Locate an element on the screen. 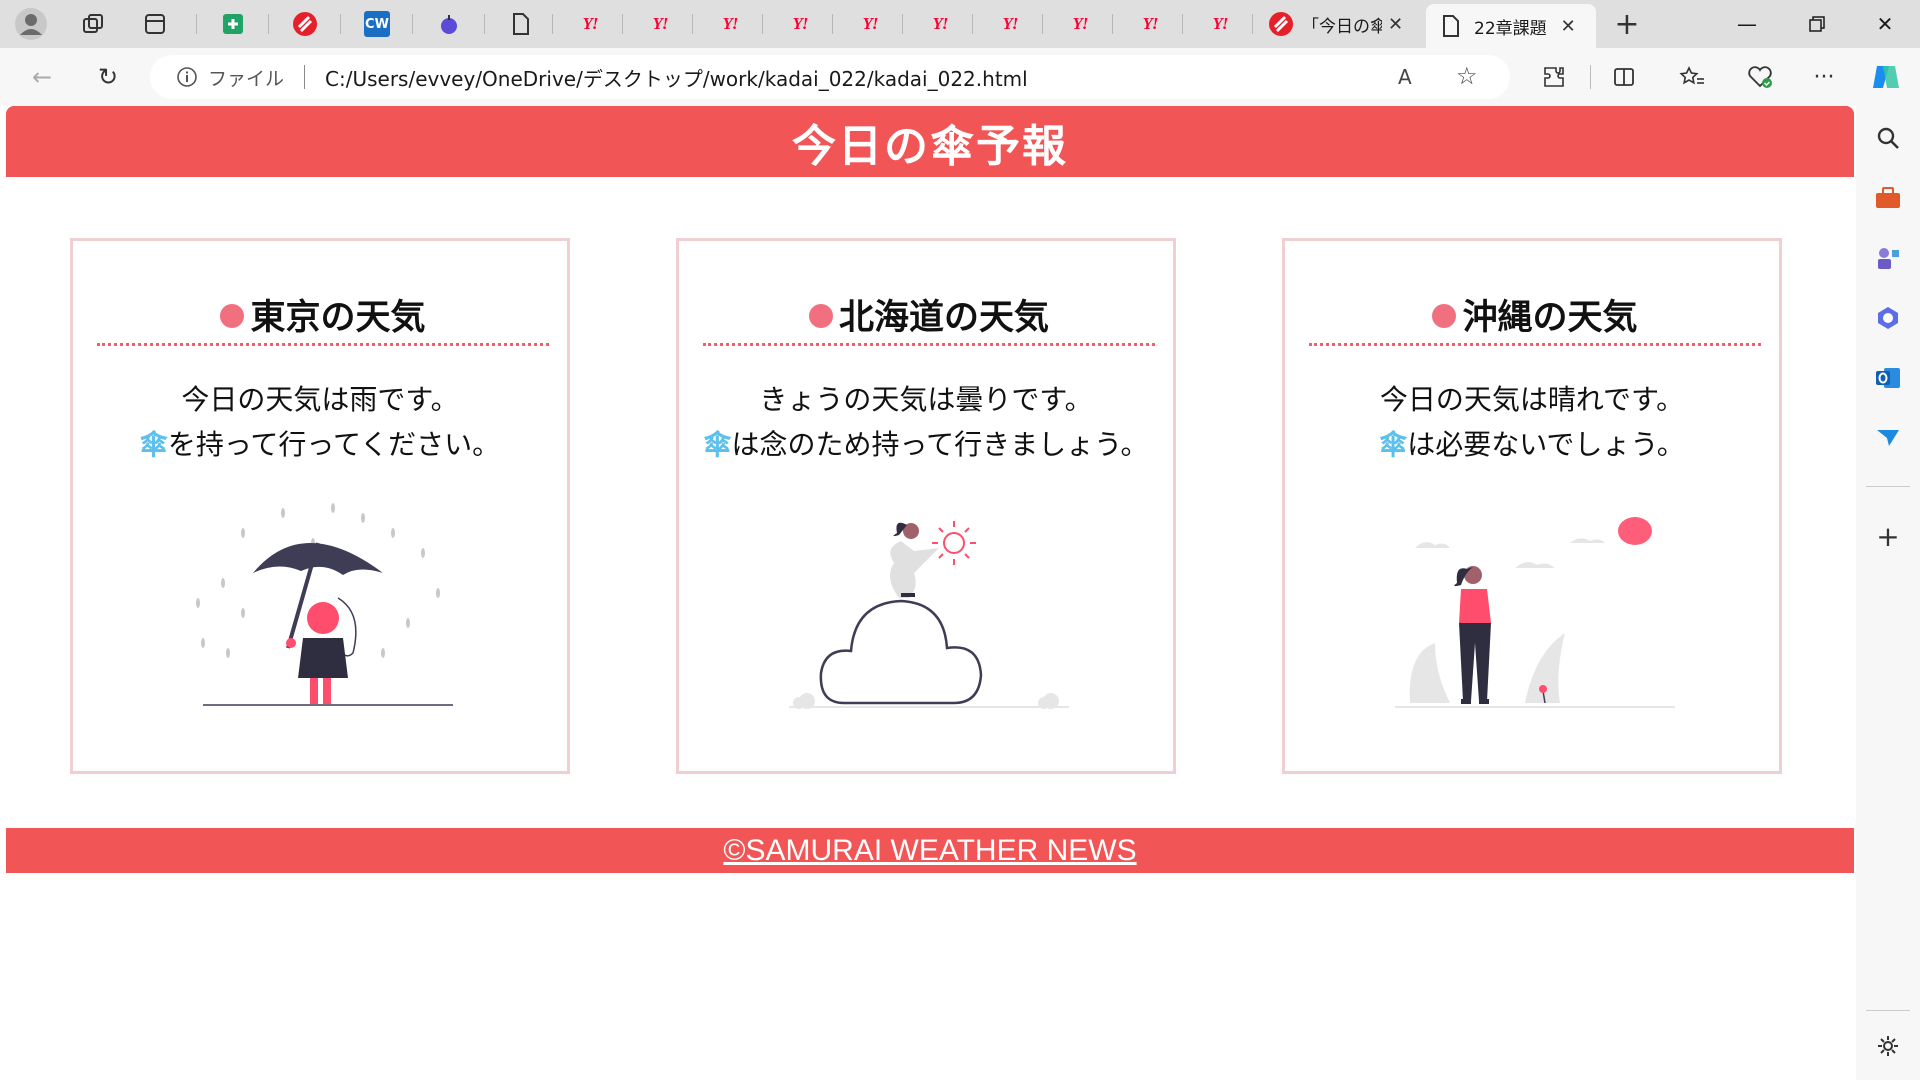 This screenshot has height=1080, width=1920. sidebar-settings-icon is located at coordinates (1888, 1046).